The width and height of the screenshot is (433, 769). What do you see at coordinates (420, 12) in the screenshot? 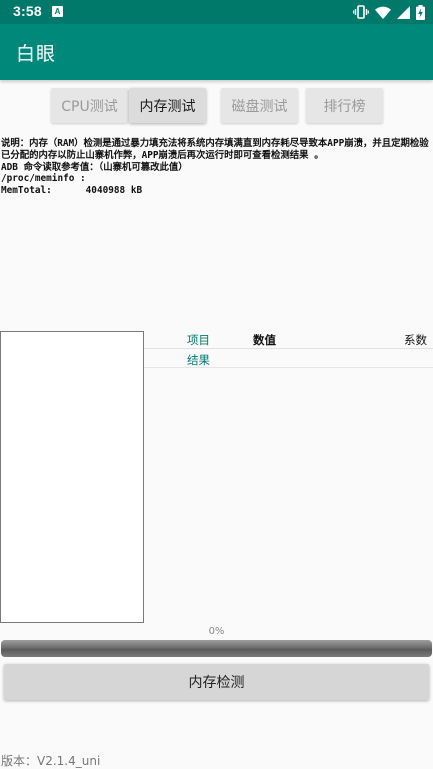
I see `battery-charging-icon` at bounding box center [420, 12].